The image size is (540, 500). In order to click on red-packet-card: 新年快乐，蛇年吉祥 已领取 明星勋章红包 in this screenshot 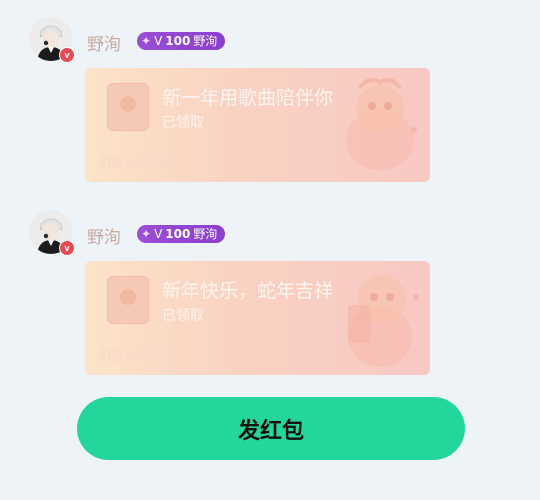, I will do `click(257, 318)`.